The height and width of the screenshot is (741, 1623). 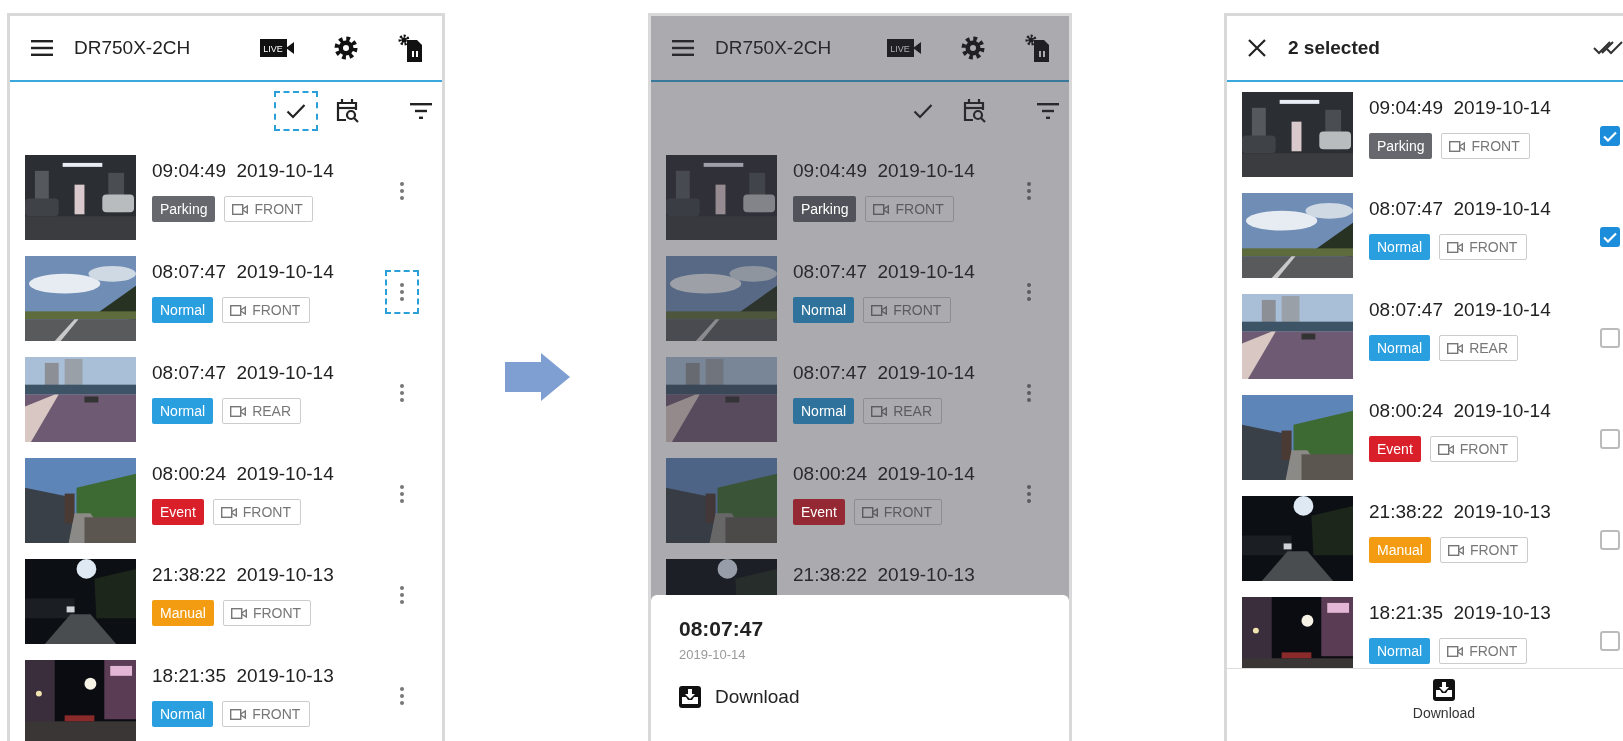 I want to click on sheet-date: 2019-10-14, so click(x=713, y=654).